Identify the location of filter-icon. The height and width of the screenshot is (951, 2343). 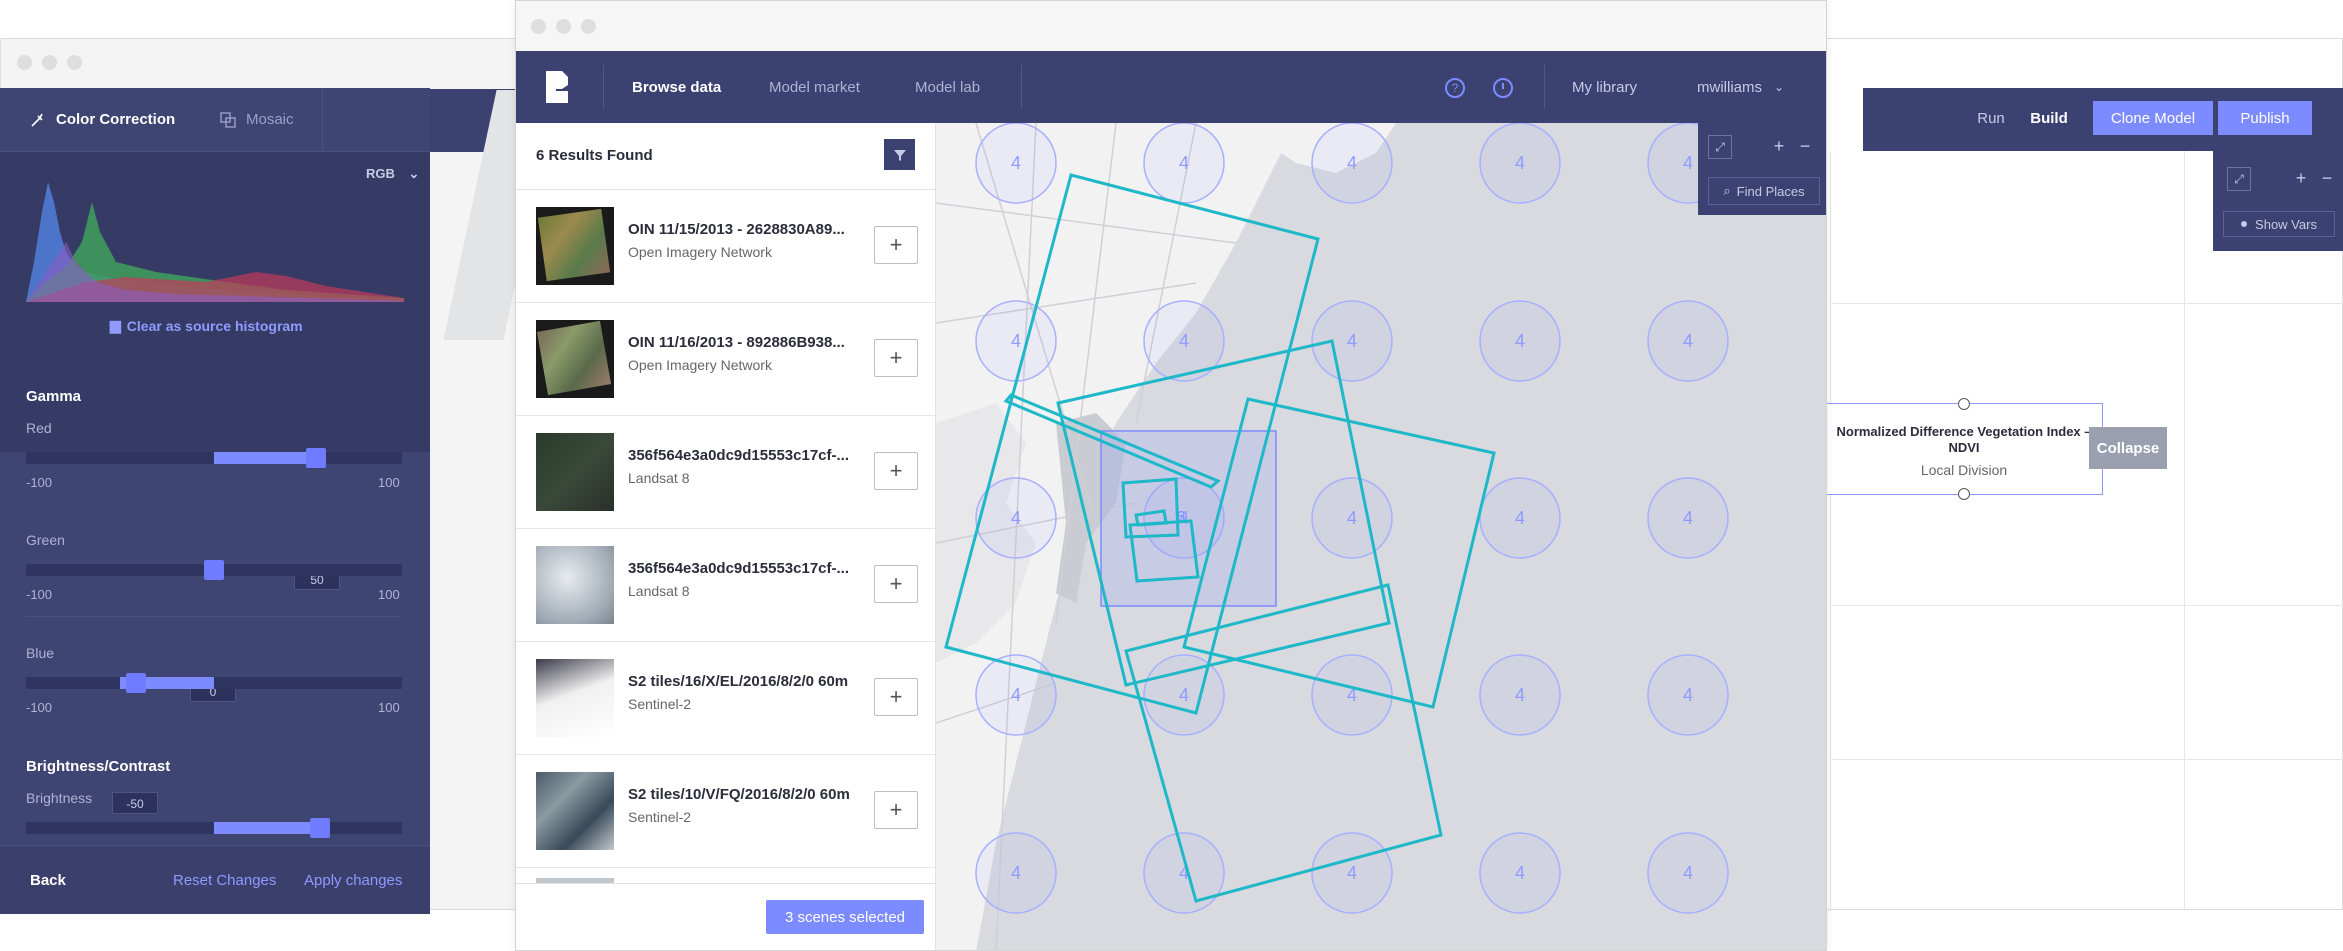
(899, 155).